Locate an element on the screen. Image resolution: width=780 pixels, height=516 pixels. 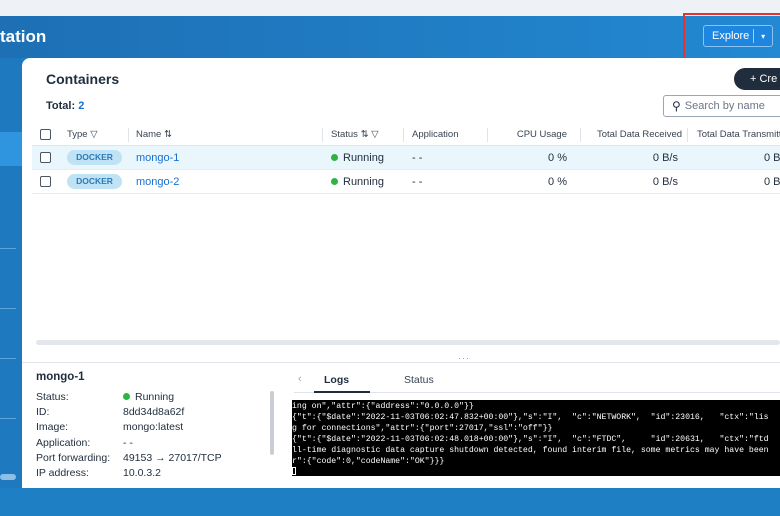
detail-port-forwarding: Port forwarding: 49153 → 27017/TCP is located at coordinates (129, 458).